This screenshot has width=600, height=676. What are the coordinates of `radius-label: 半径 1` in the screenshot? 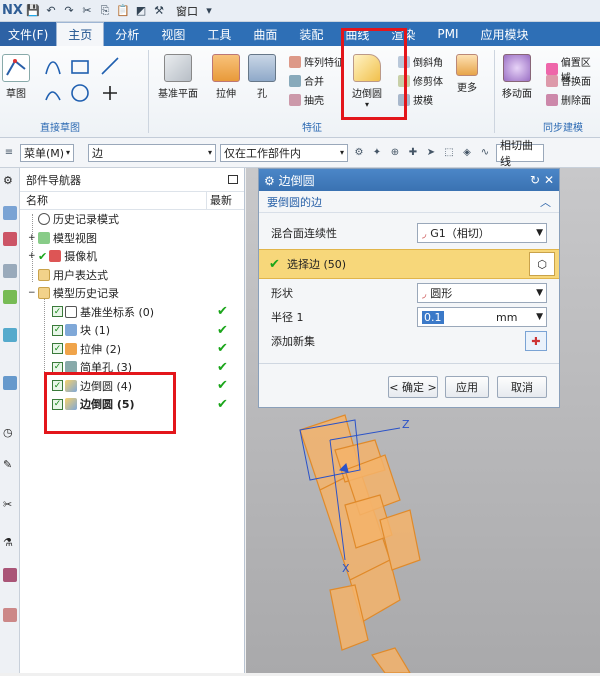 It's located at (287, 317).